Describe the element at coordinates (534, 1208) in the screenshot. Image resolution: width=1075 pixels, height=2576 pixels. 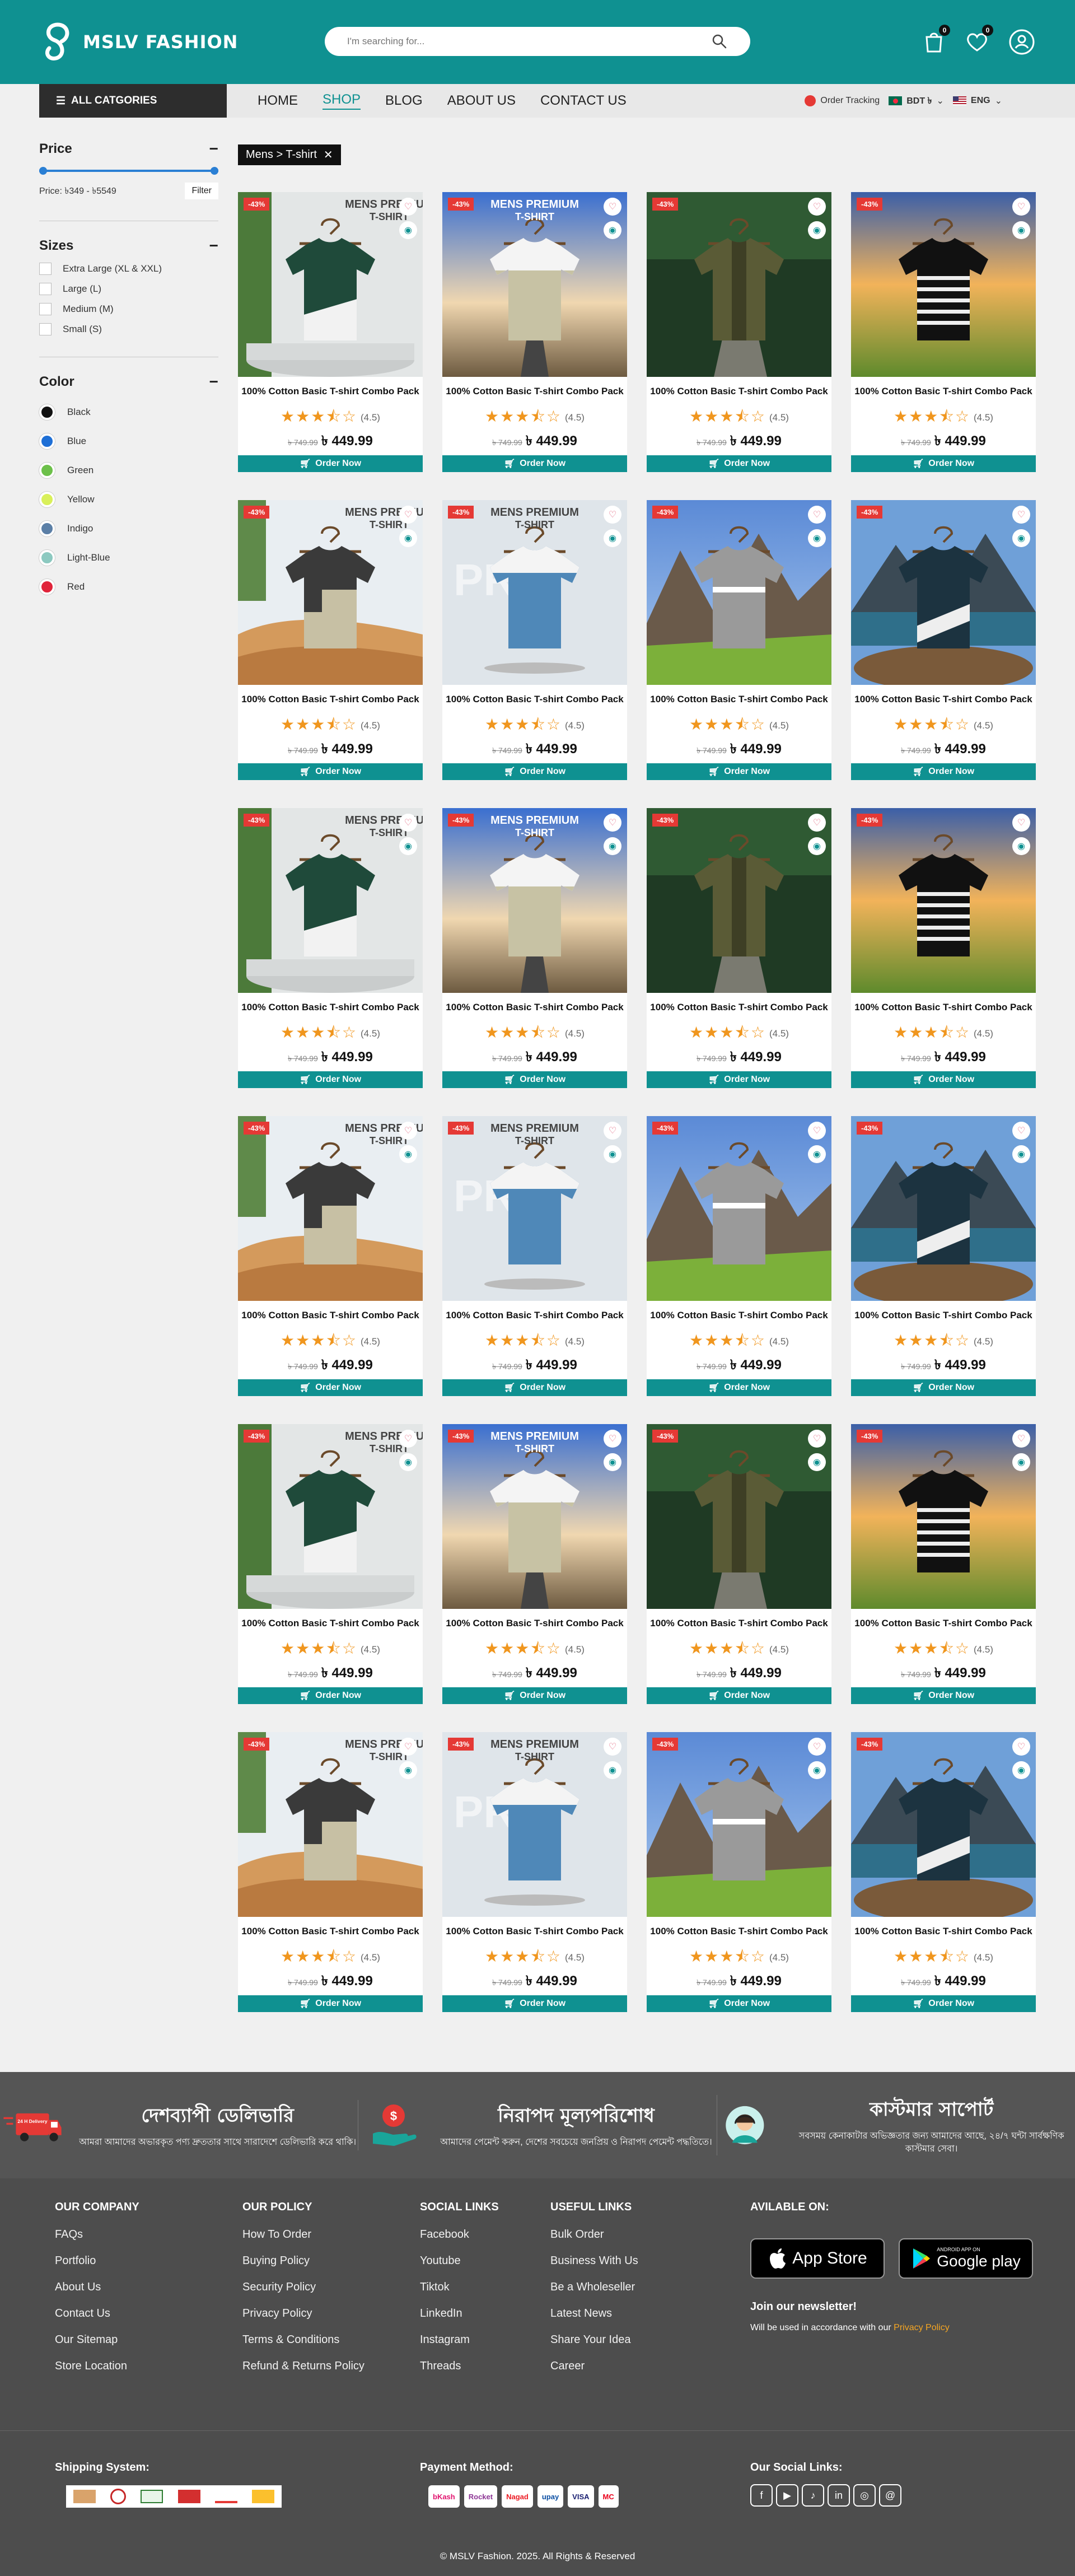
I see `product-image: PREMENS PREMIUMT-SHIRT-43%♡◉` at that location.